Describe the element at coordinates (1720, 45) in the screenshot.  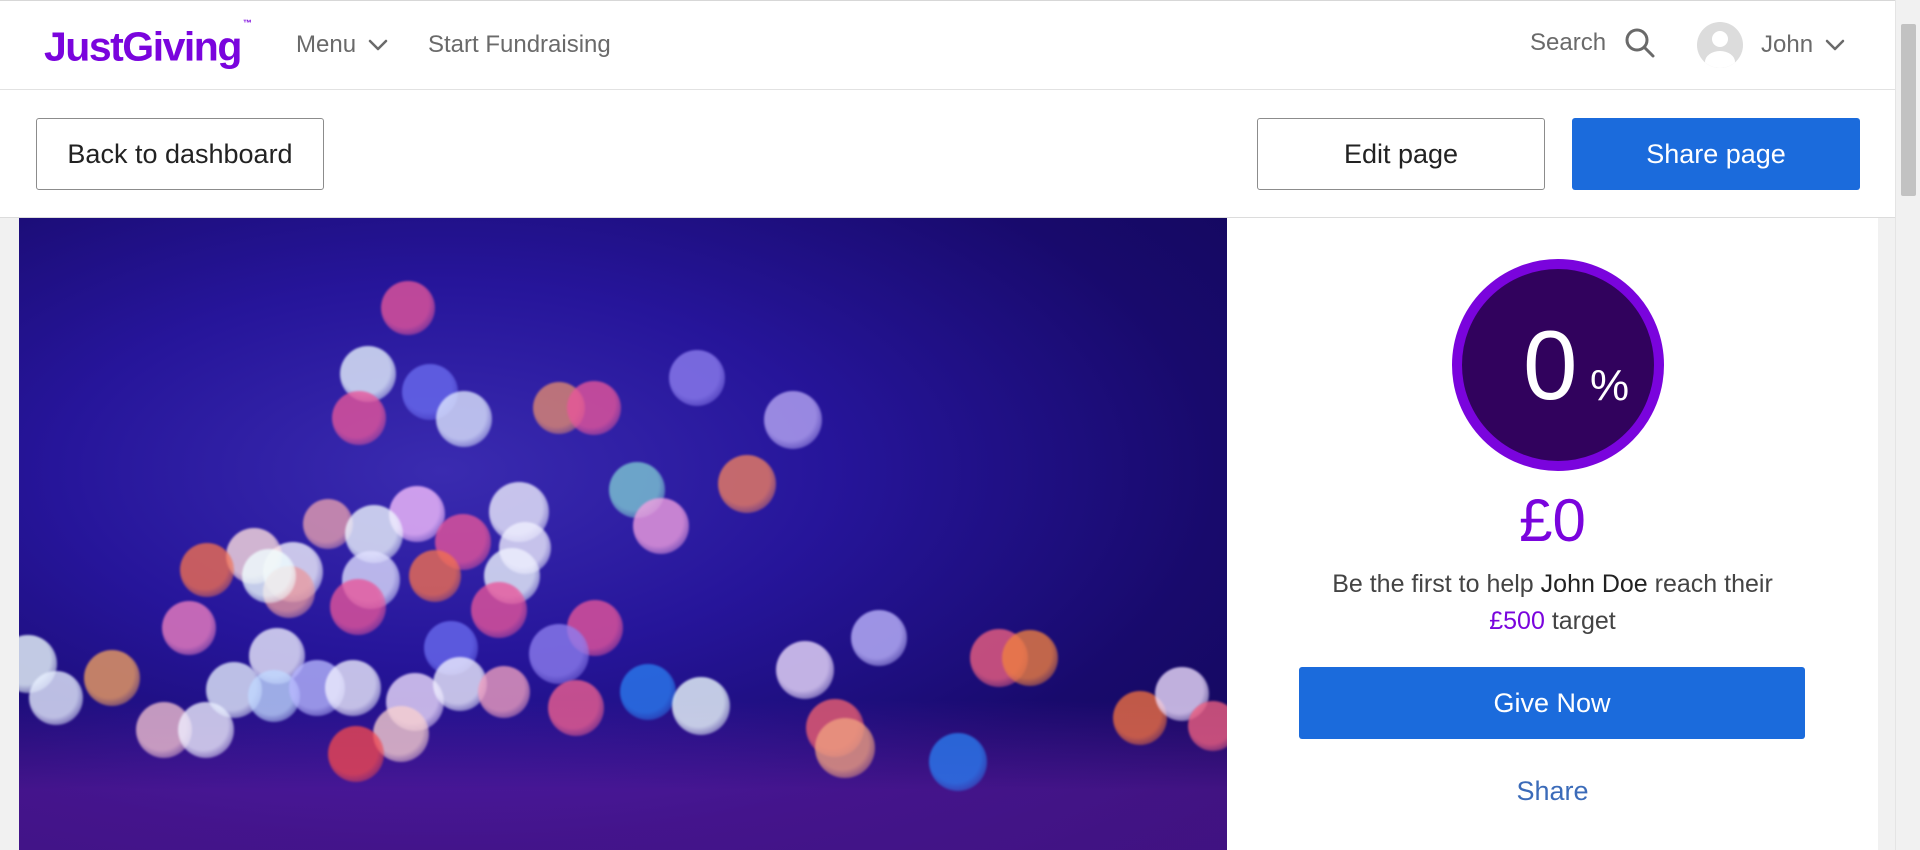
I see `user-avatar-icon` at that location.